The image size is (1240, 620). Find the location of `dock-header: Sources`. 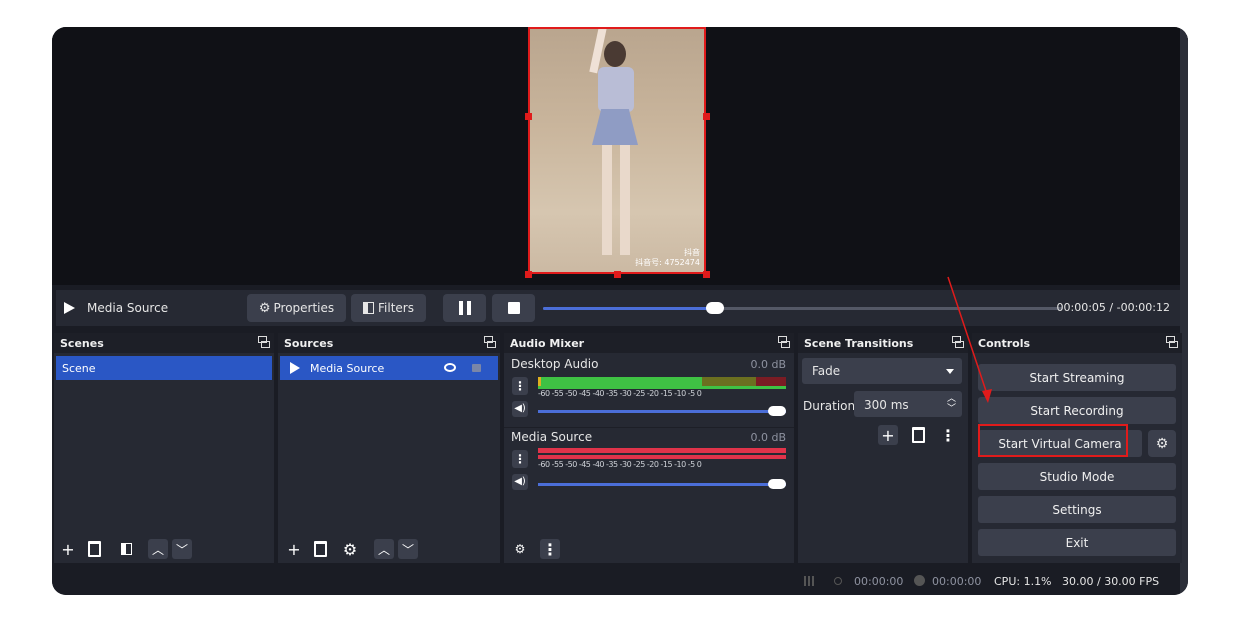

dock-header: Sources is located at coordinates (389, 343).